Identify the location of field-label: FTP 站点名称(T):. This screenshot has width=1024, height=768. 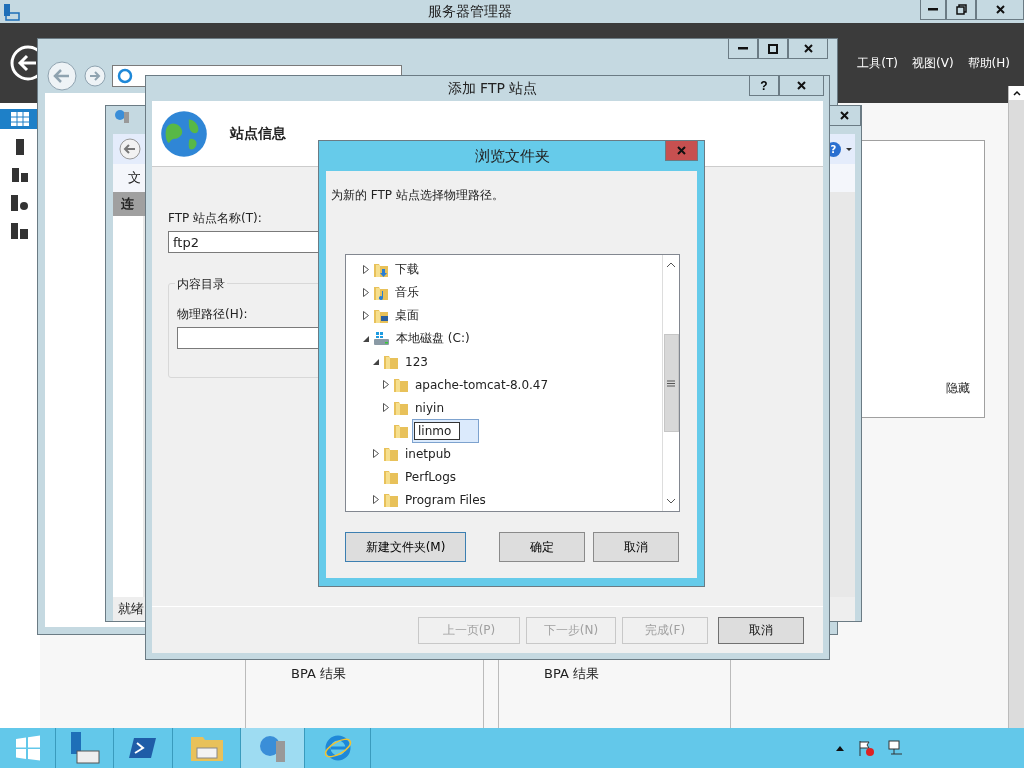
(215, 218).